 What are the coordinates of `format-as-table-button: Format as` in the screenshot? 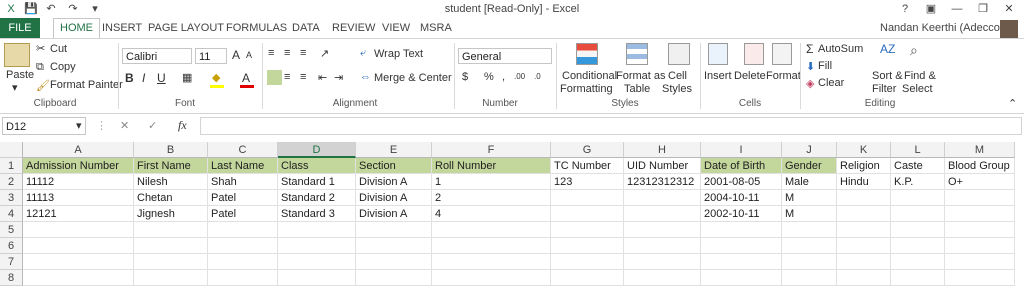 It's located at (641, 76).